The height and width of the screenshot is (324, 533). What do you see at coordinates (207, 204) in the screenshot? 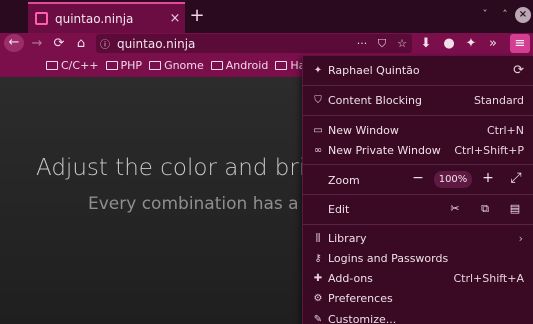
I see `page-subheading: Every combination has a pe` at bounding box center [207, 204].